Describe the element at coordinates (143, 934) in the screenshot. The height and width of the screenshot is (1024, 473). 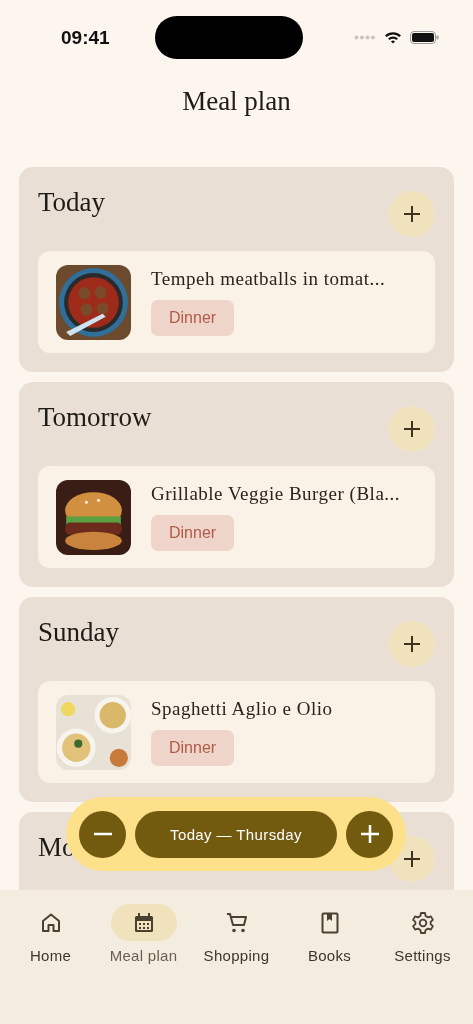
I see `nav-tab: Meal plan` at that location.